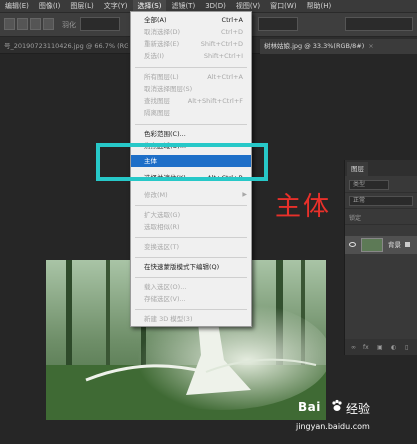  What do you see at coordinates (314, 46) in the screenshot?
I see `tab-label: 树林姑娘.jpg @ 33.3%(RGB/8#)` at bounding box center [314, 46].